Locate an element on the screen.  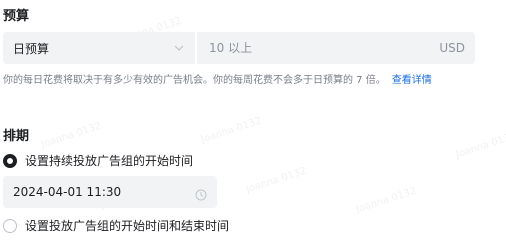
budget-amount-input is located at coordinates (289, 48).